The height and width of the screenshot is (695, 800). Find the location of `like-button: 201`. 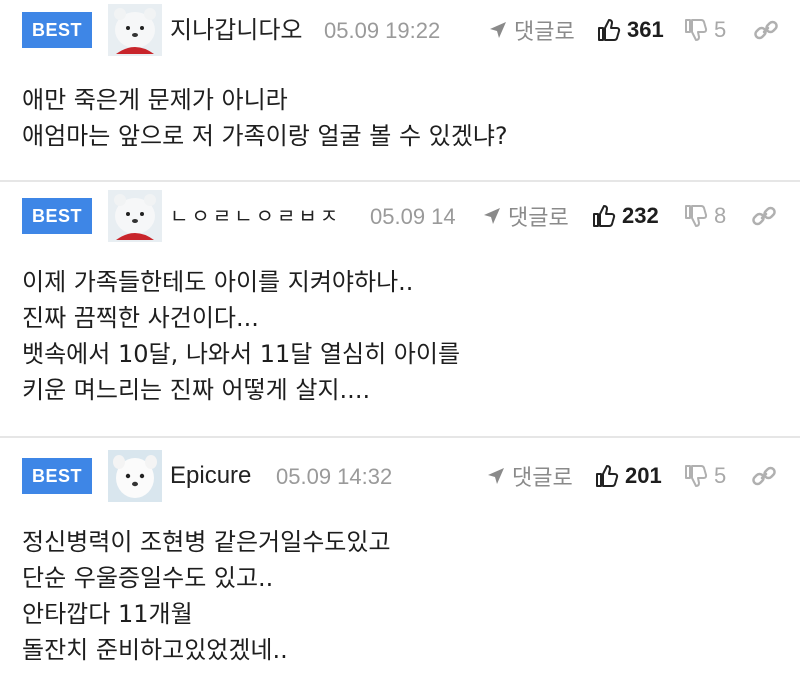

like-button: 201 is located at coordinates (628, 476).